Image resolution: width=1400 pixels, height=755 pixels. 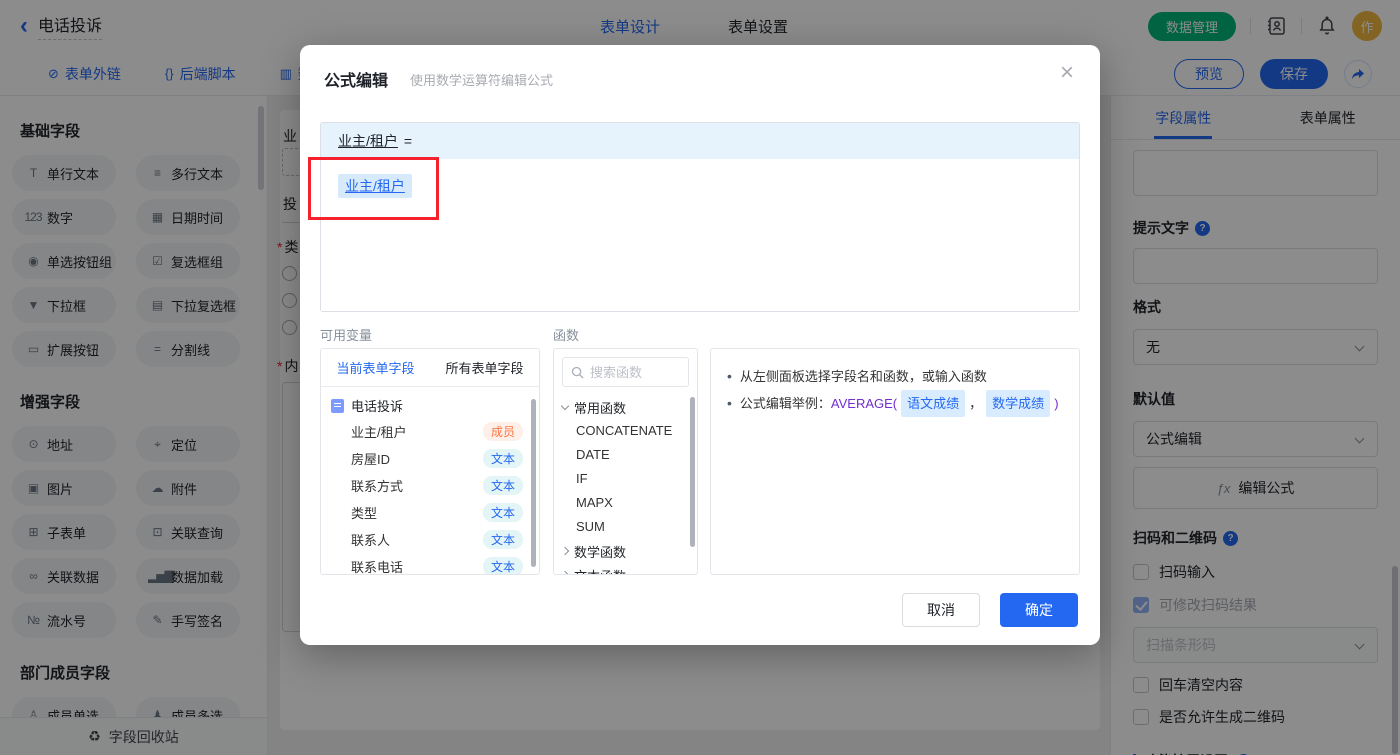 What do you see at coordinates (377, 567) in the screenshot?
I see `variable-name: 联系电话` at bounding box center [377, 567].